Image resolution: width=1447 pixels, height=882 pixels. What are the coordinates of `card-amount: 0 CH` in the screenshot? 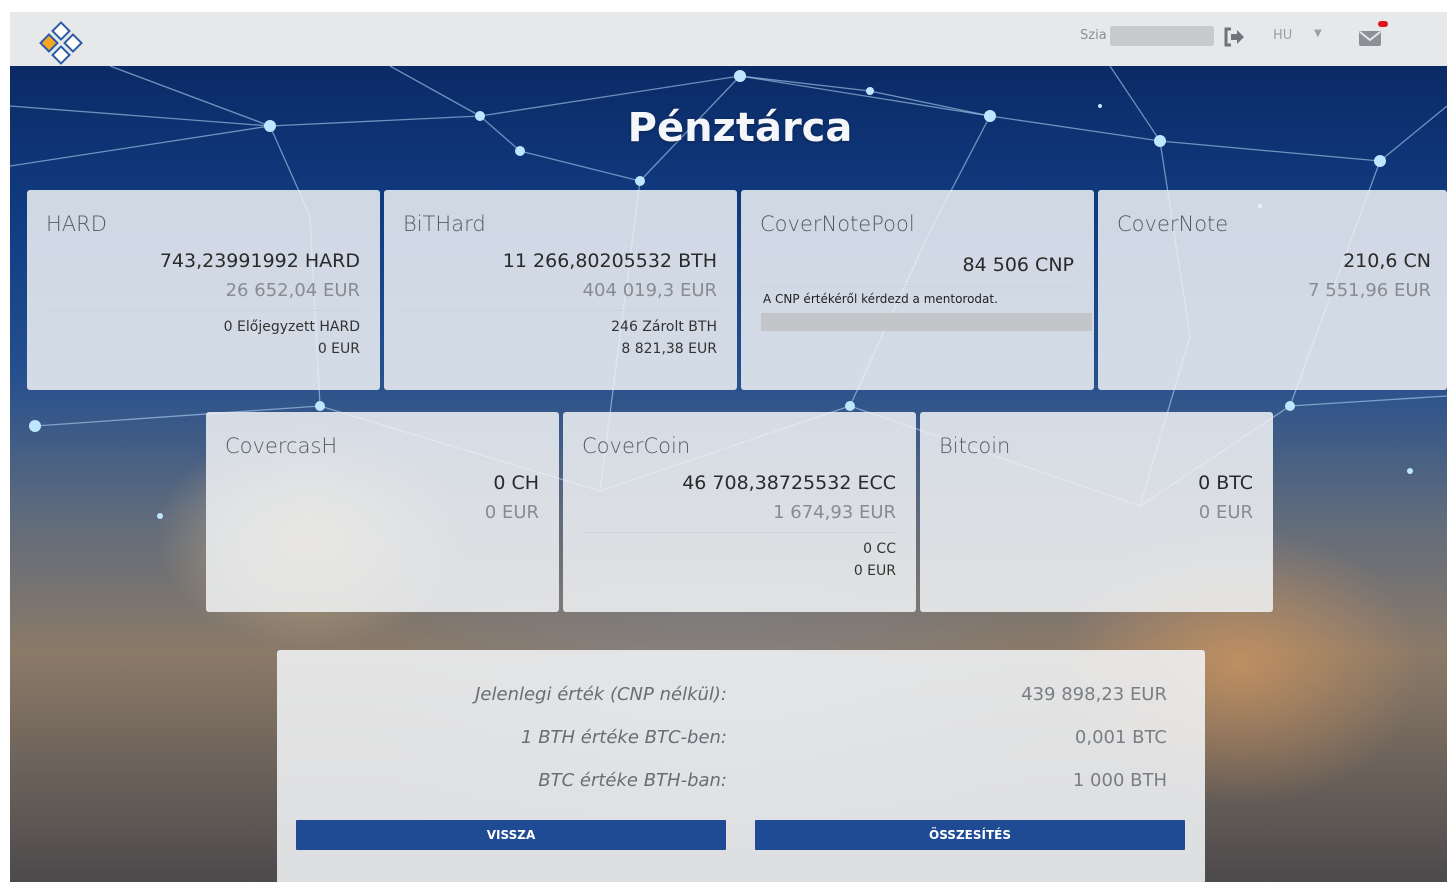 It's located at (516, 483).